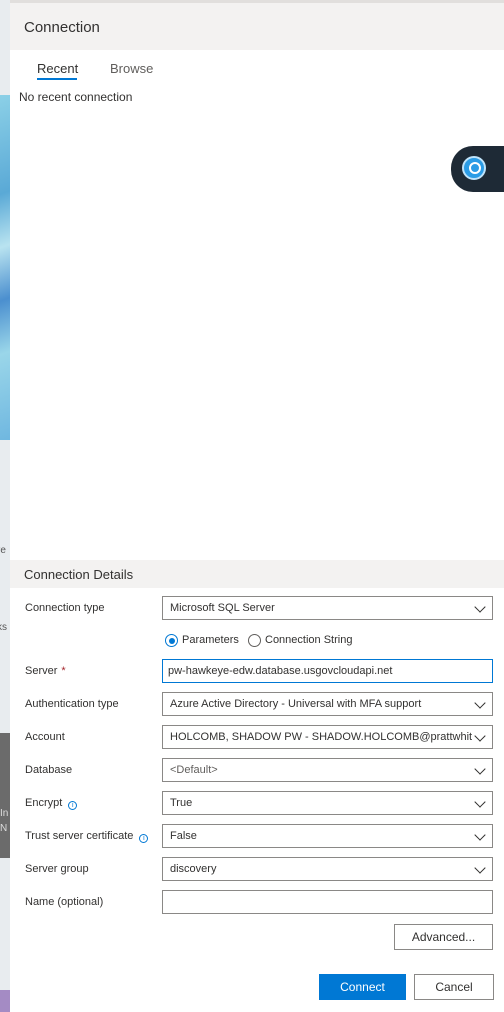  Describe the element at coordinates (5, 267) in the screenshot. I see `background-artwork` at that location.